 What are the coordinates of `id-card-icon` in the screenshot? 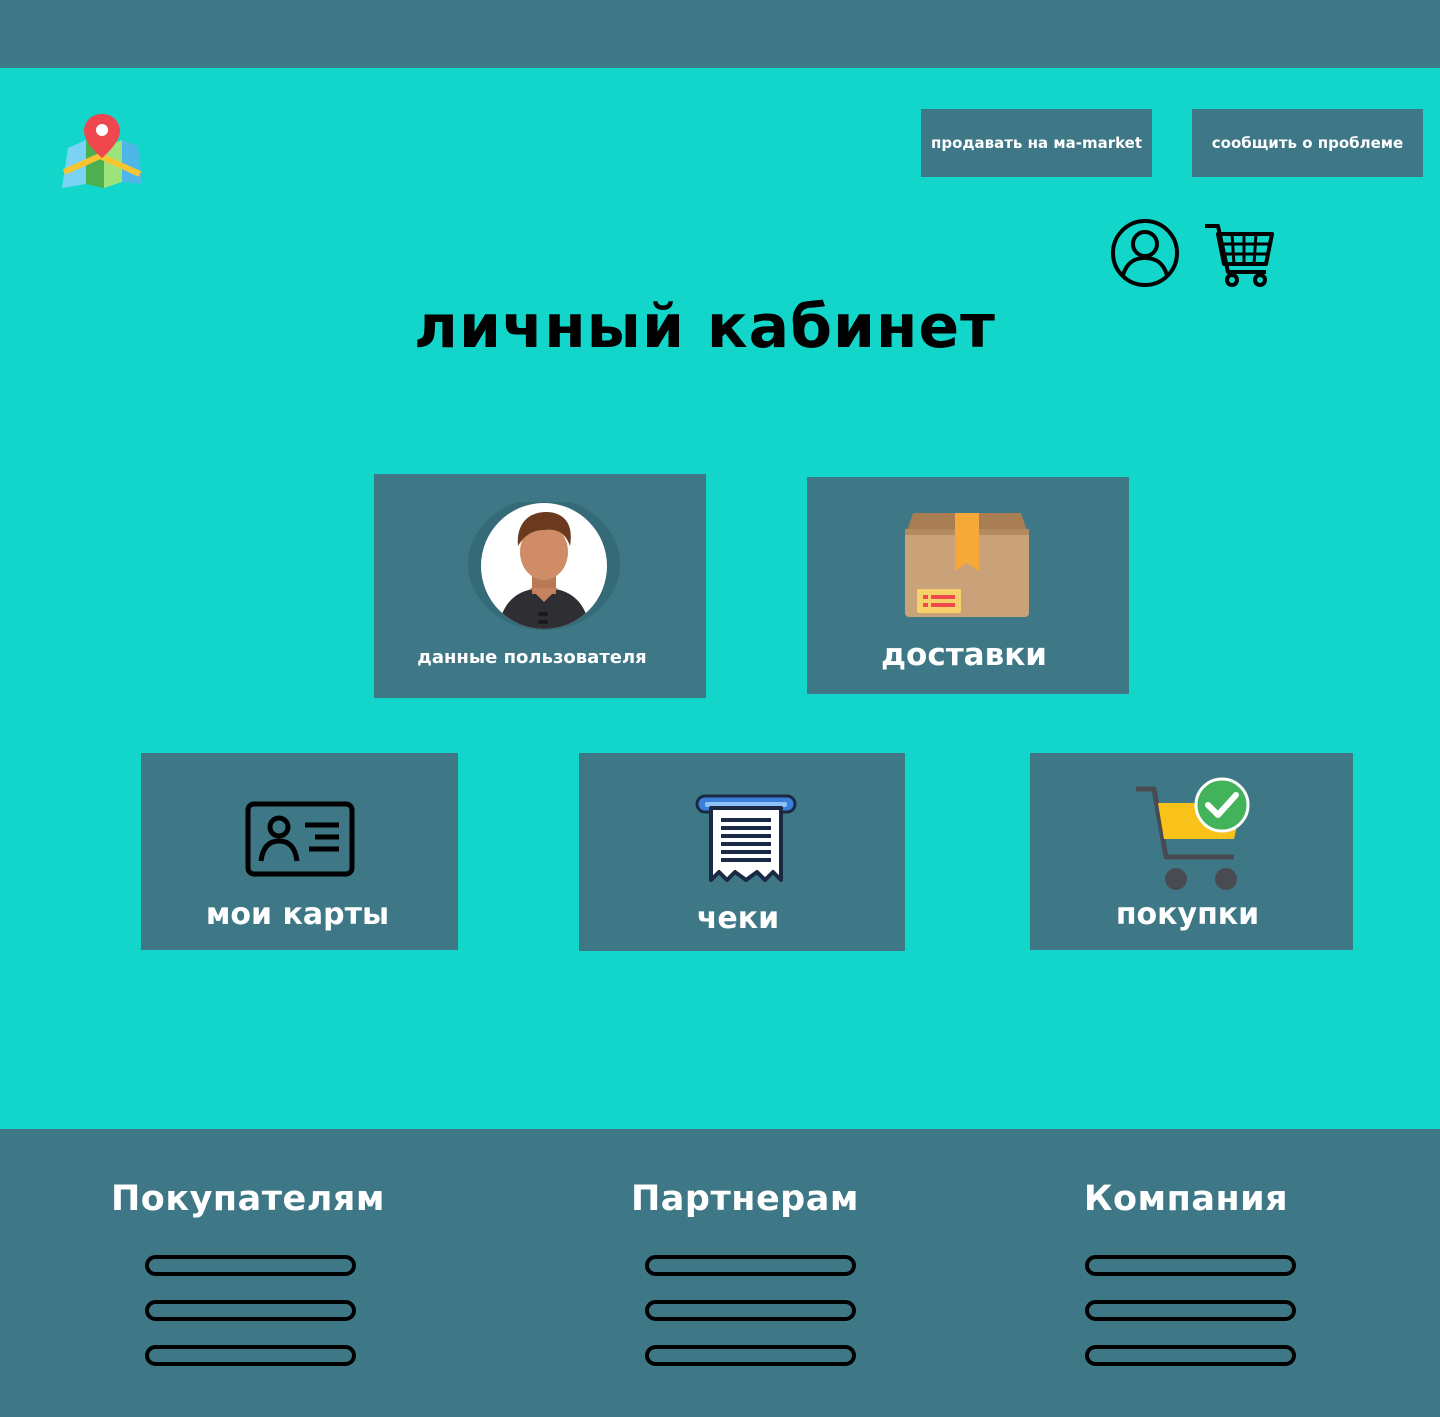 It's located at (300, 839).